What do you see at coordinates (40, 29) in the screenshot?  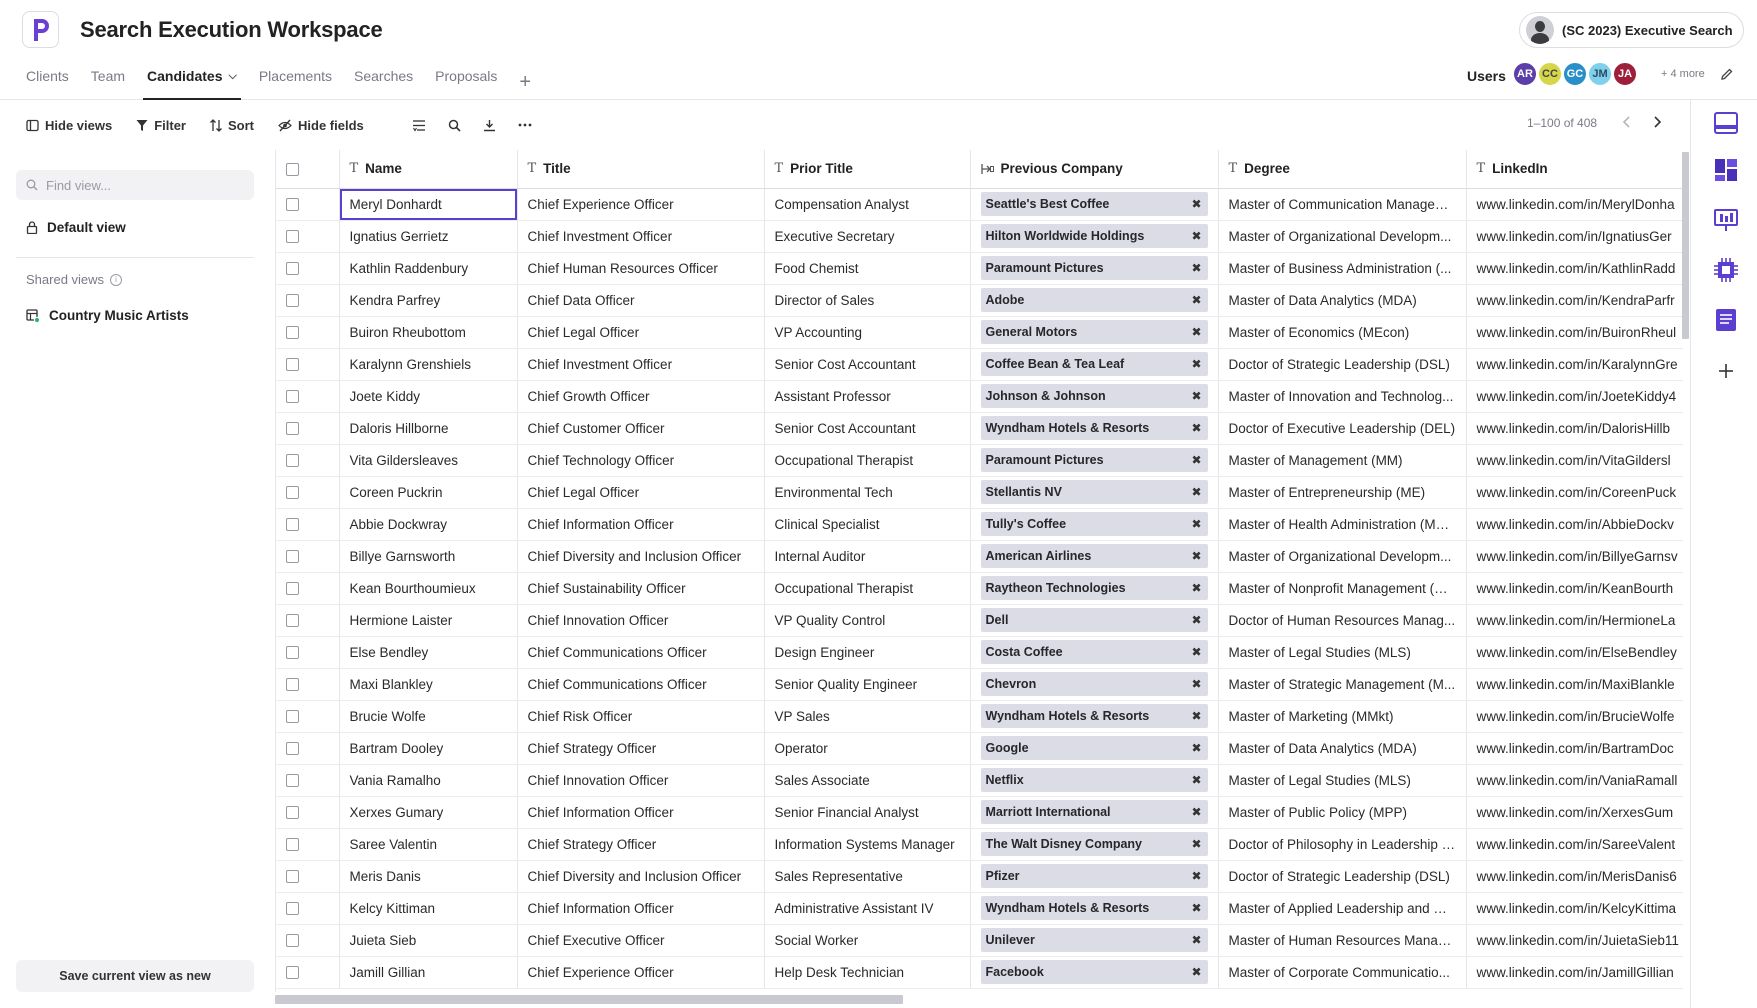 I see `app-logo` at bounding box center [40, 29].